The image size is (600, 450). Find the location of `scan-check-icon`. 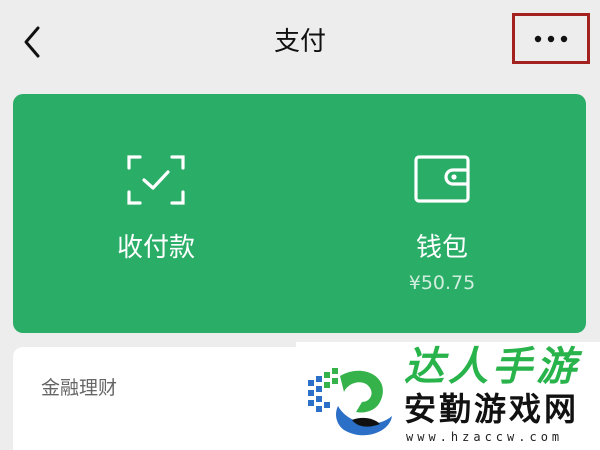

scan-check-icon is located at coordinates (156, 182).